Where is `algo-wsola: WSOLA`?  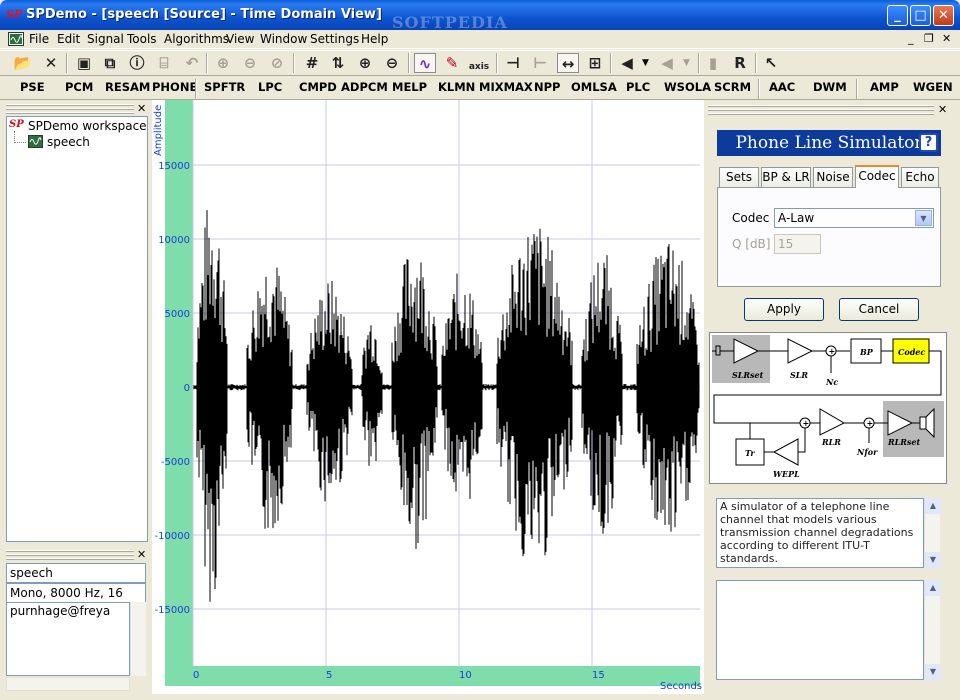 algo-wsola: WSOLA is located at coordinates (687, 87).